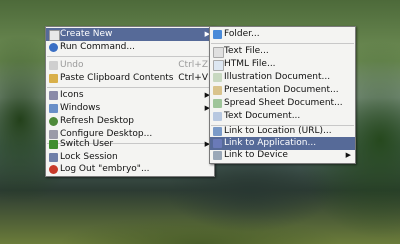 The height and width of the screenshot is (244, 400). Describe the element at coordinates (256, 155) in the screenshot. I see `menu-item-label: Link to Device` at that location.